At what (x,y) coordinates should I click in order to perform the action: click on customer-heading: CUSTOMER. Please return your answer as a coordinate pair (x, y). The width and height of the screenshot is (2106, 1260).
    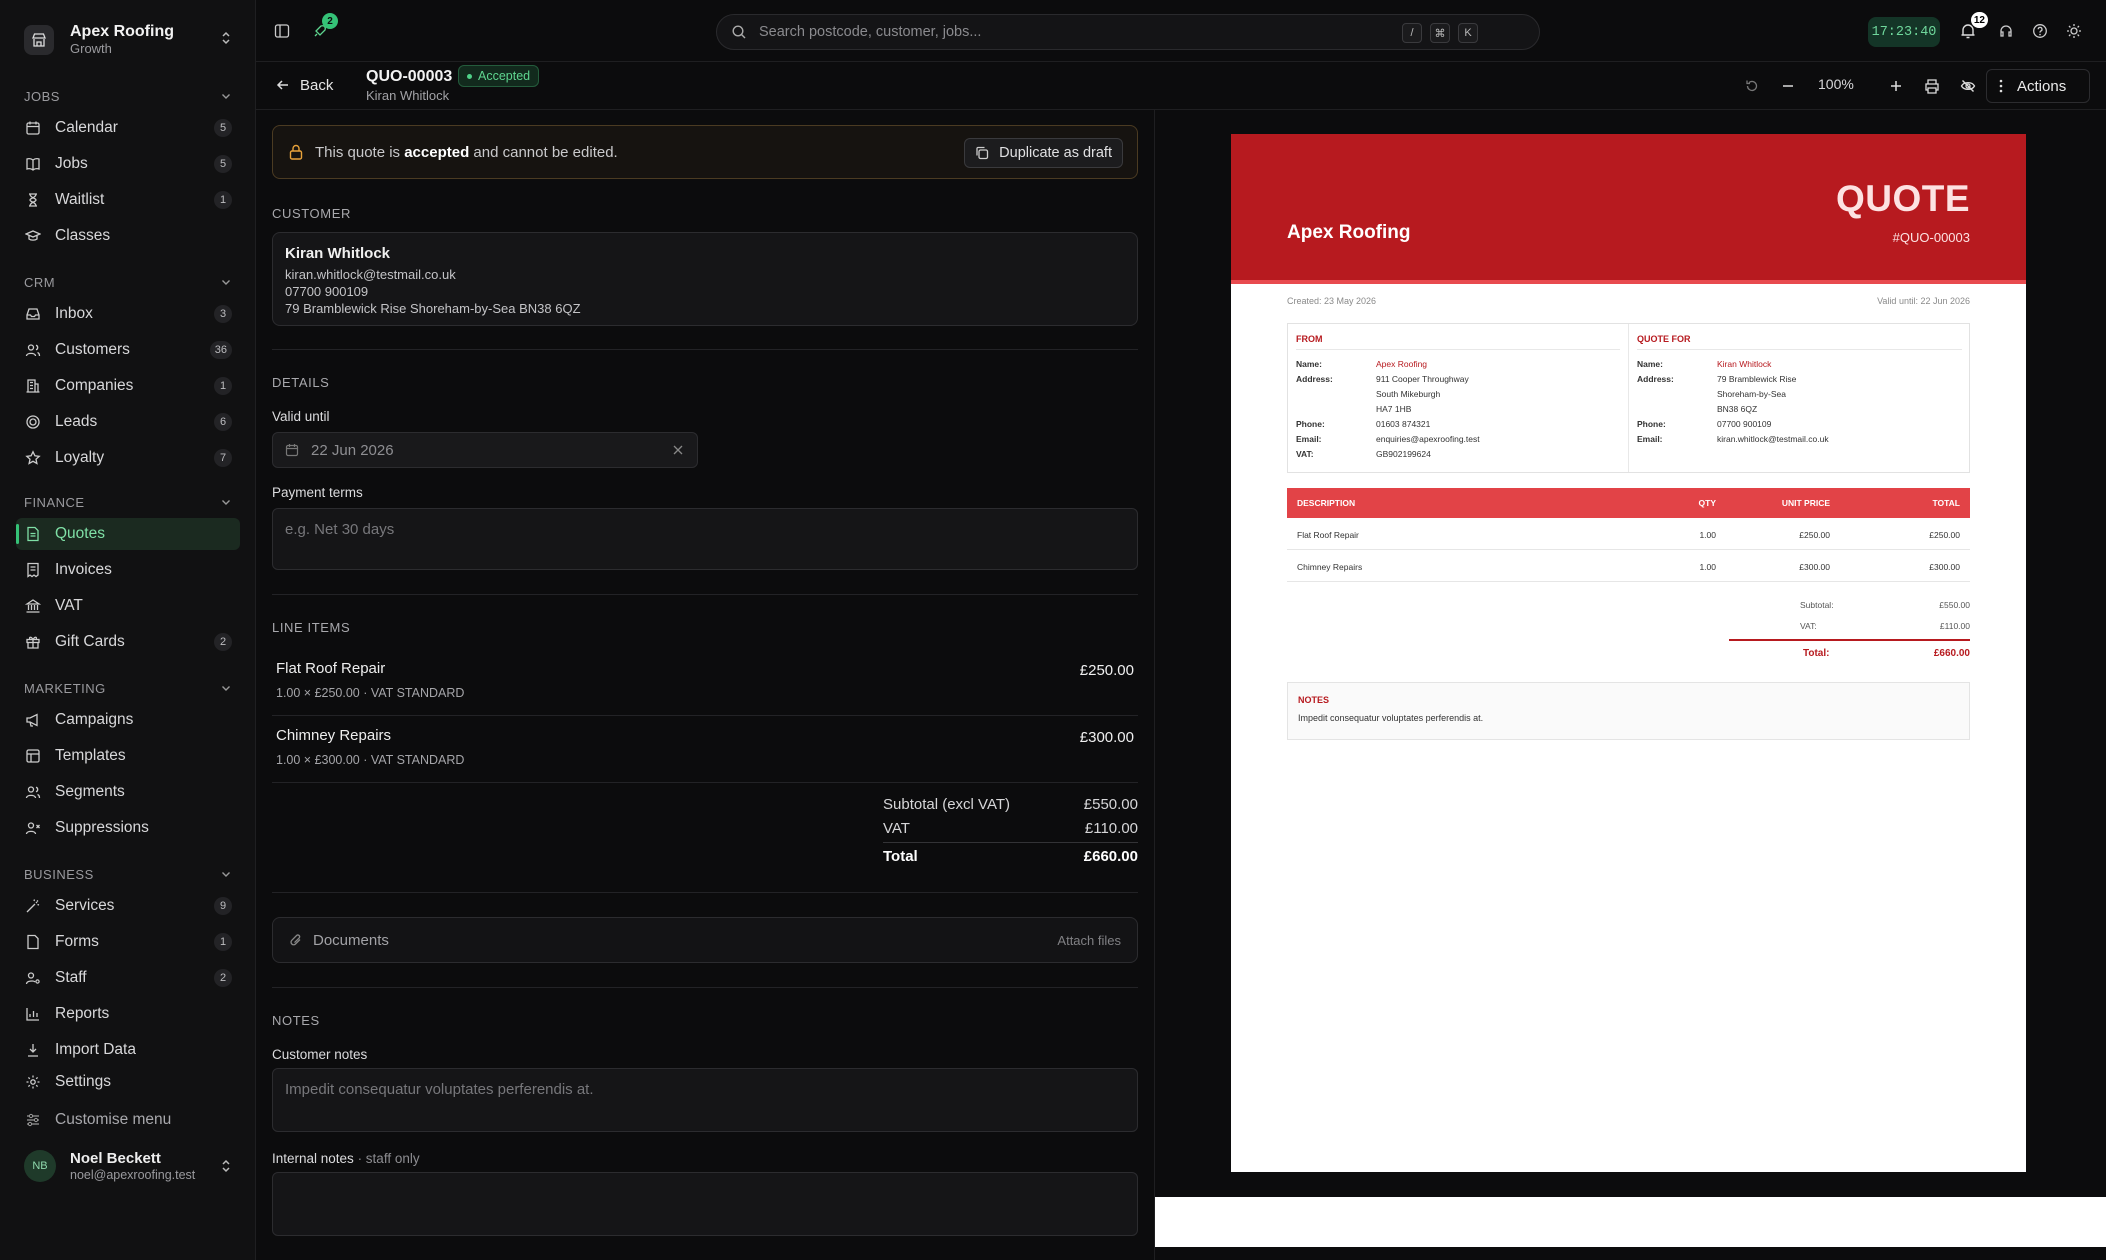
    Looking at the image, I should click on (311, 213).